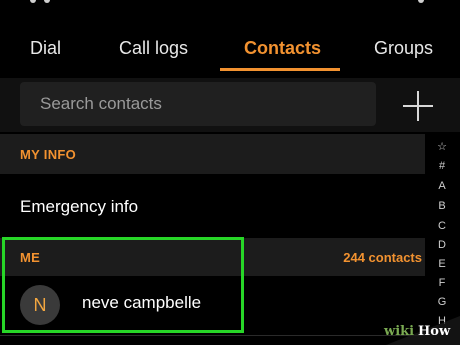 The image size is (460, 345). Describe the element at coordinates (442, 206) in the screenshot. I see `index-b: B` at that location.